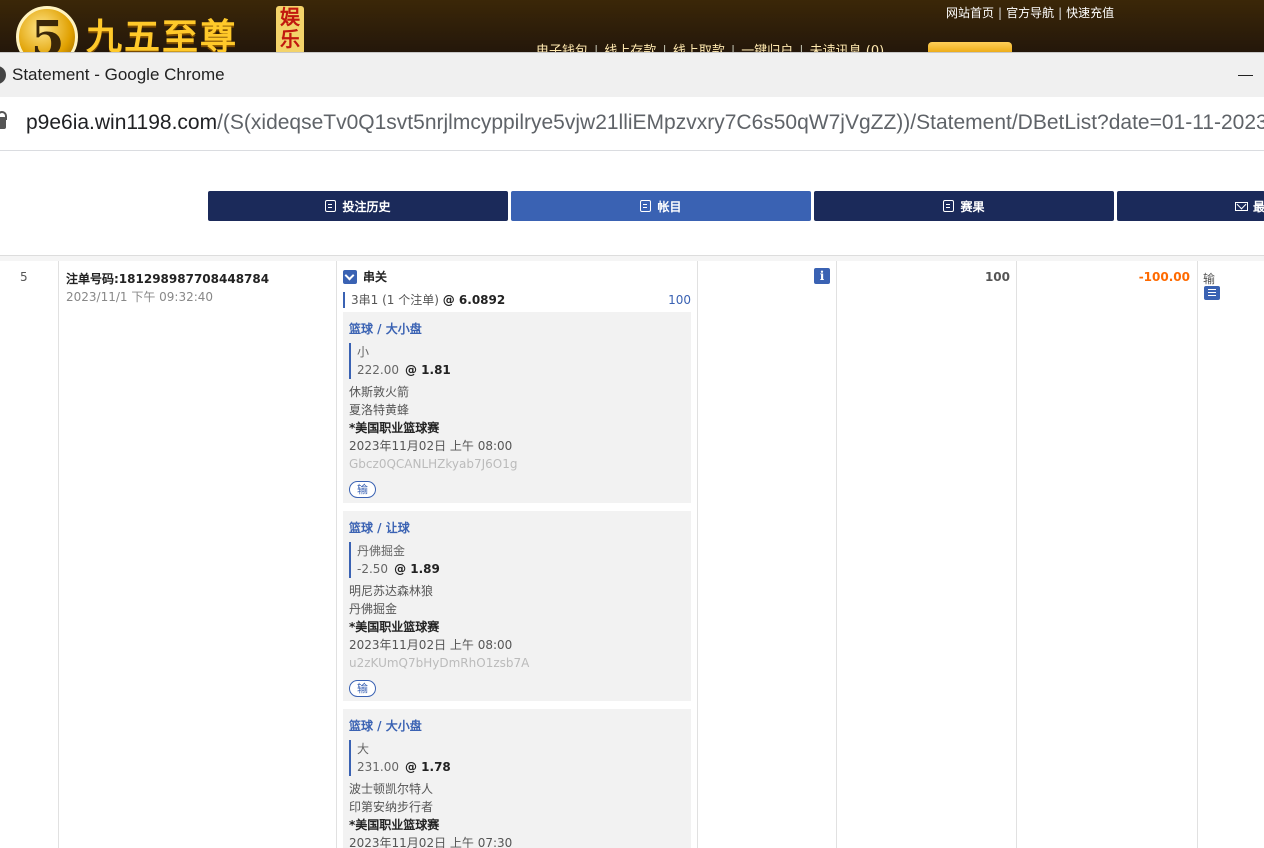 The height and width of the screenshot is (848, 1264). Describe the element at coordinates (646, 206) in the screenshot. I see `ledger-icon` at that location.